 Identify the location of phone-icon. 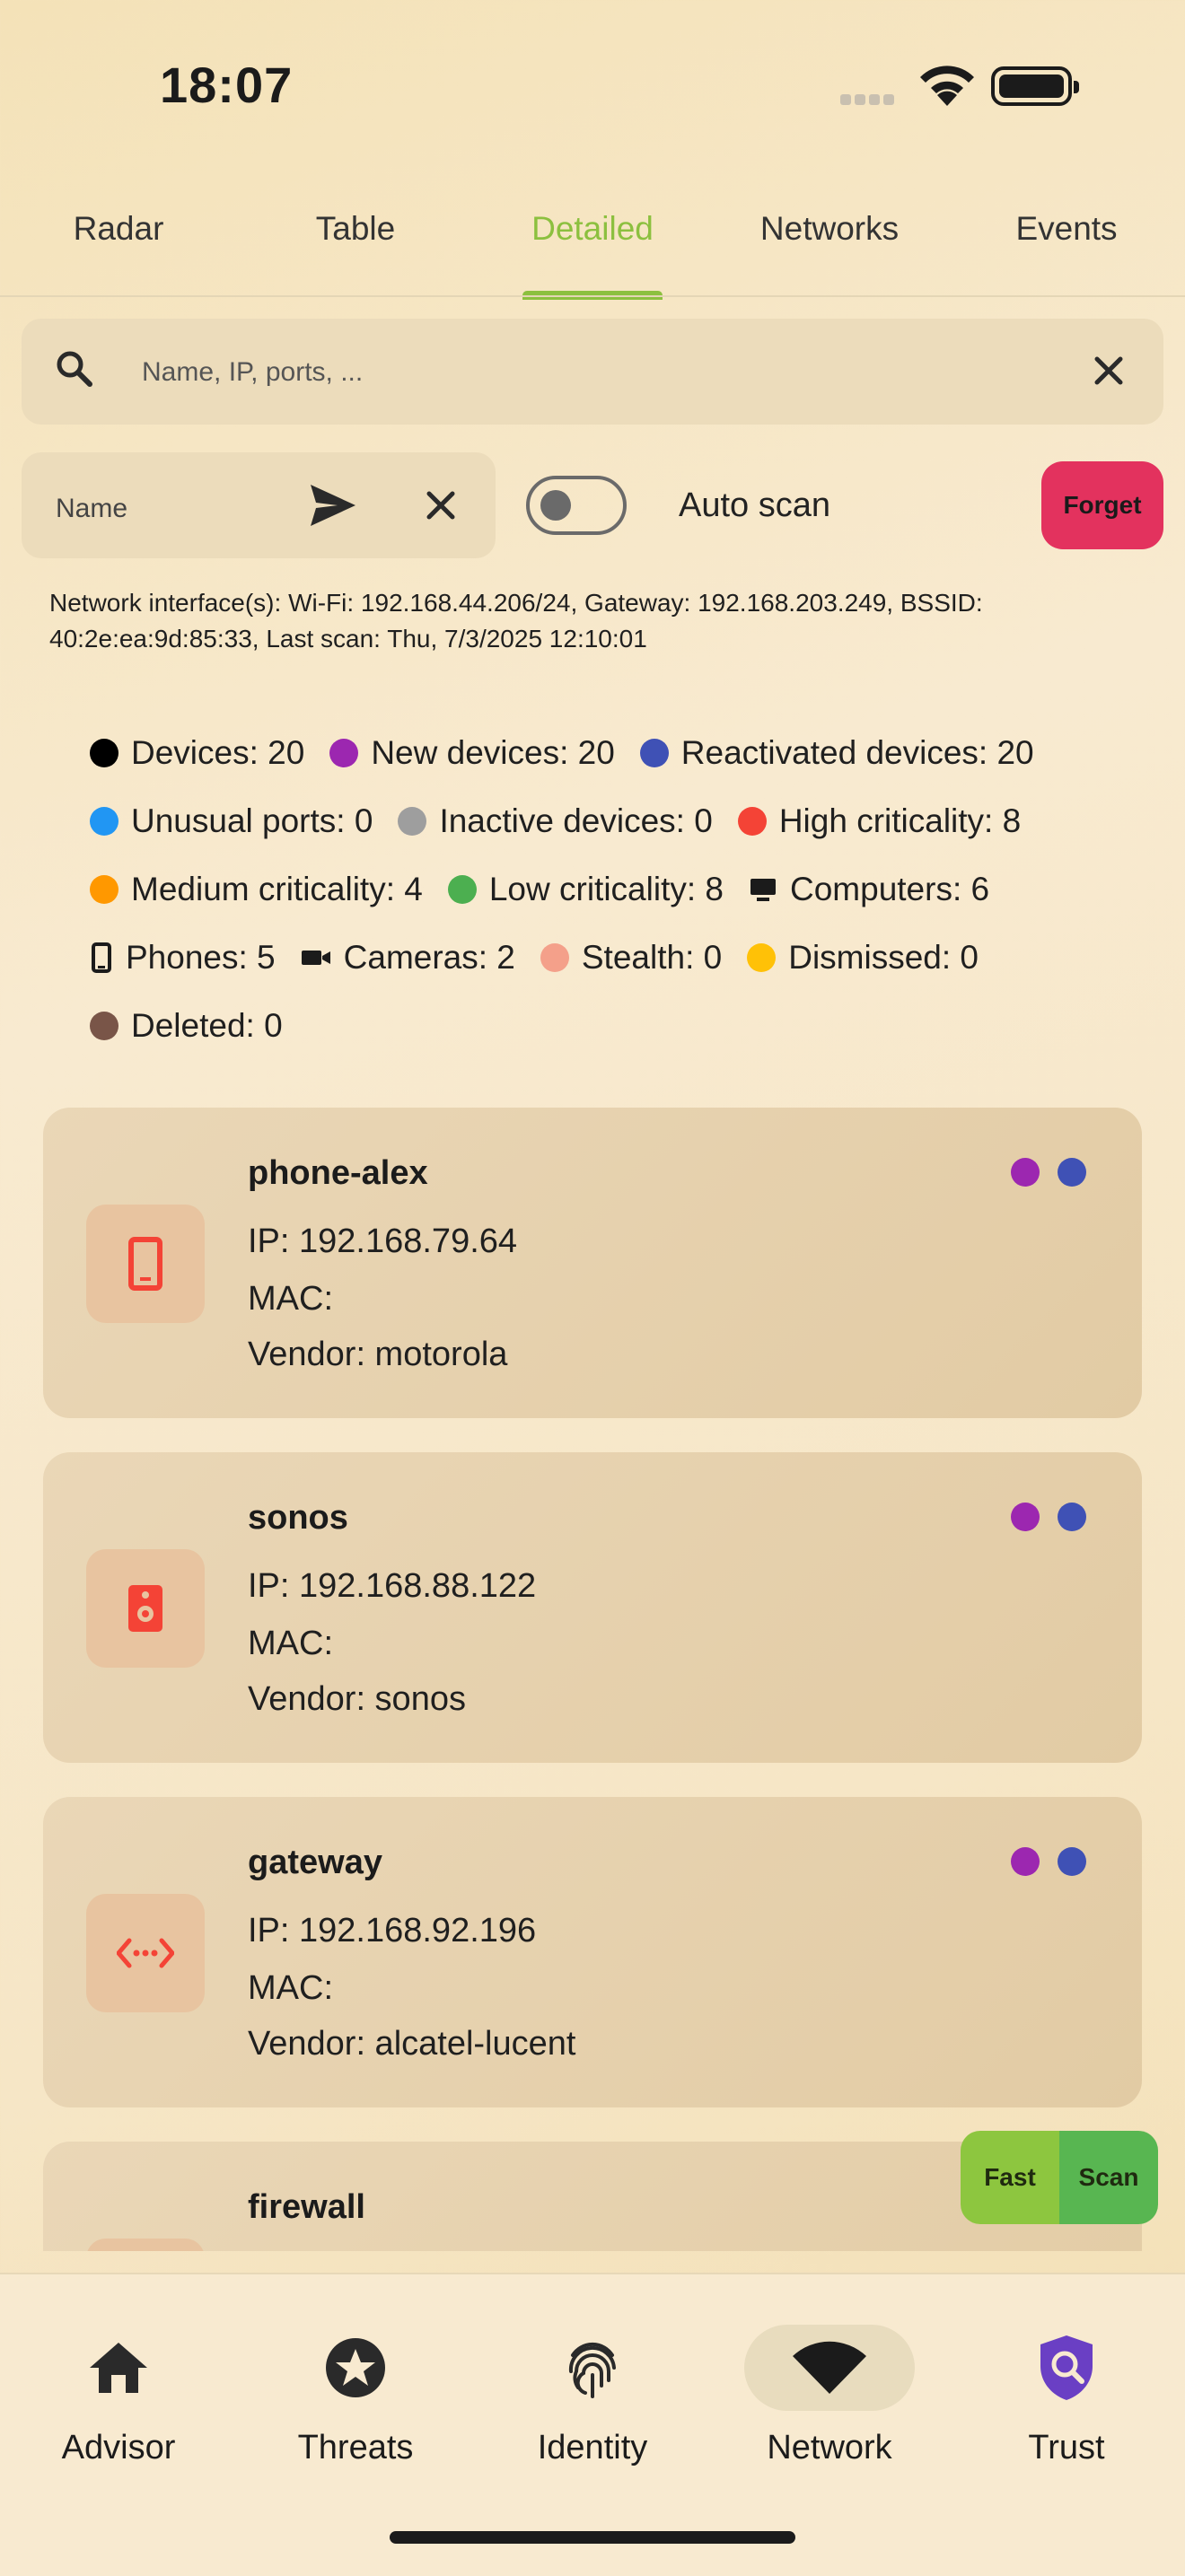
(145, 1264).